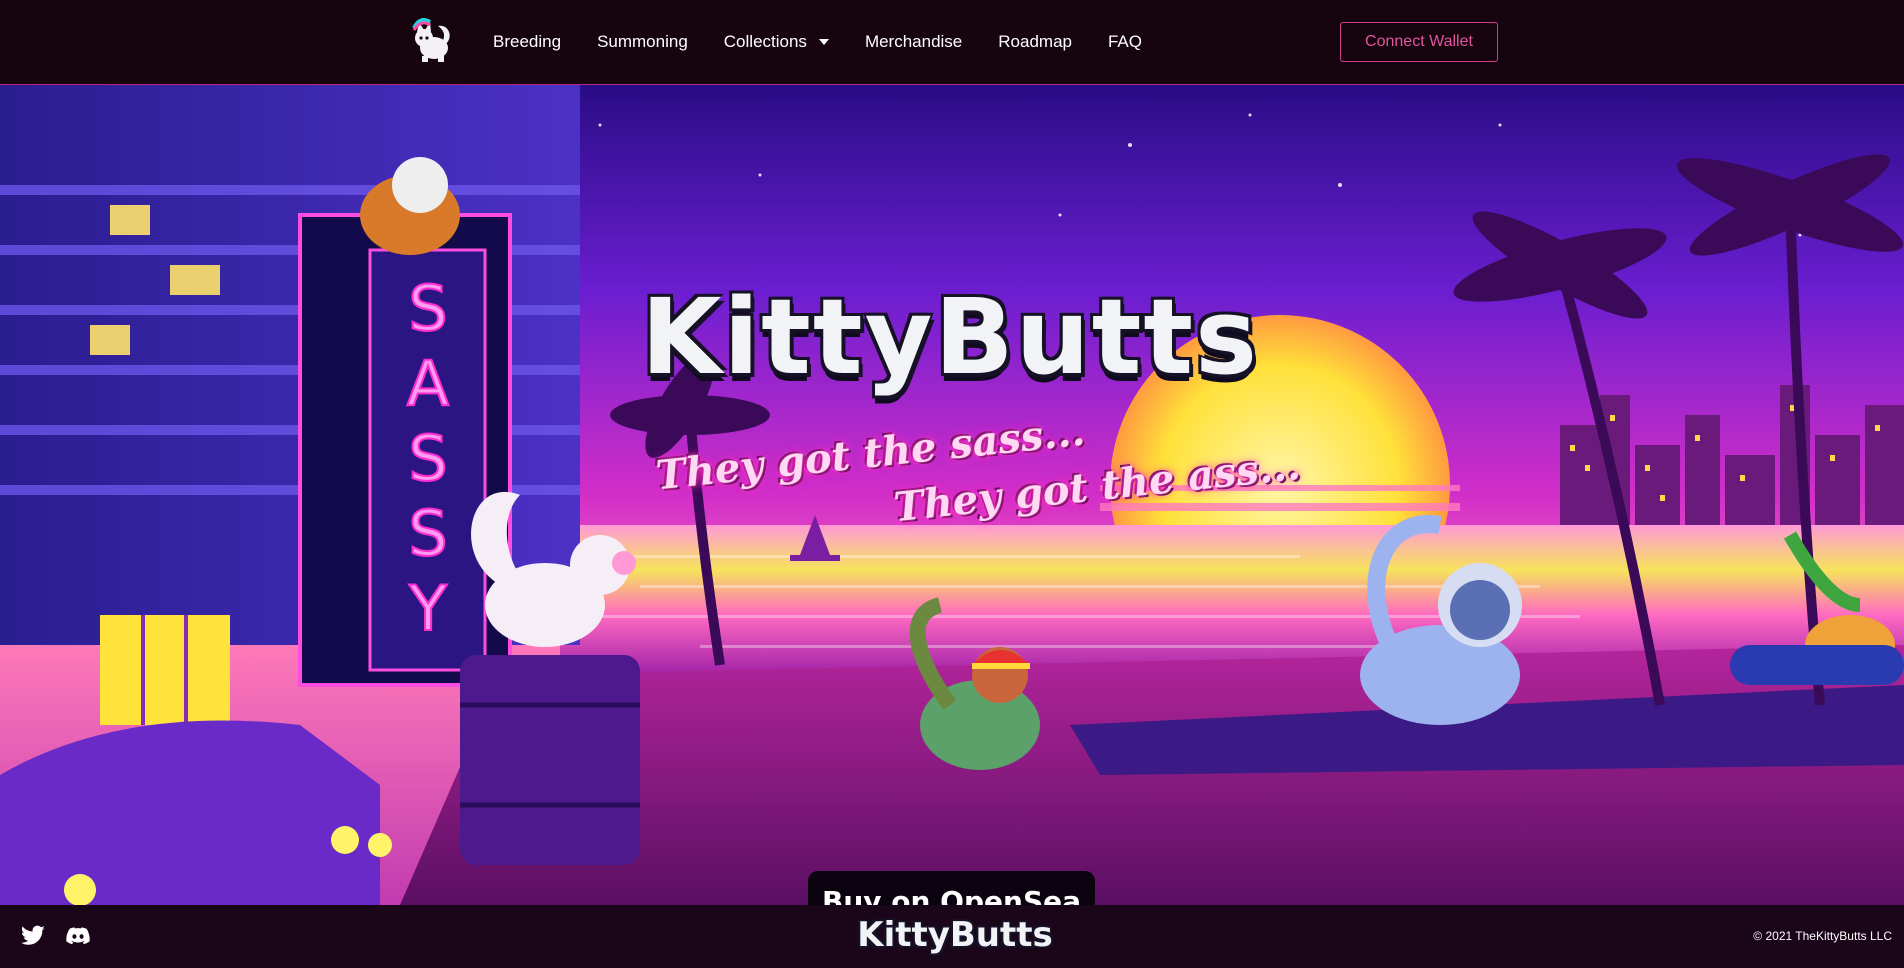 This screenshot has width=1904, height=968. I want to click on svg-text: Y, so click(427, 608).